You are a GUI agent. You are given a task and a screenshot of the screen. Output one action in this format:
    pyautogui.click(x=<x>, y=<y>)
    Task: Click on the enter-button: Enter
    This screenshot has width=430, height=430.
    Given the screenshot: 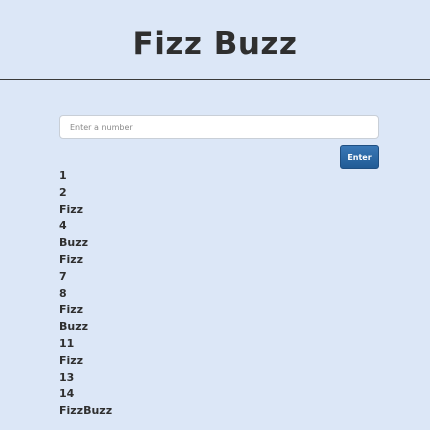 What is the action you would take?
    pyautogui.click(x=359, y=157)
    